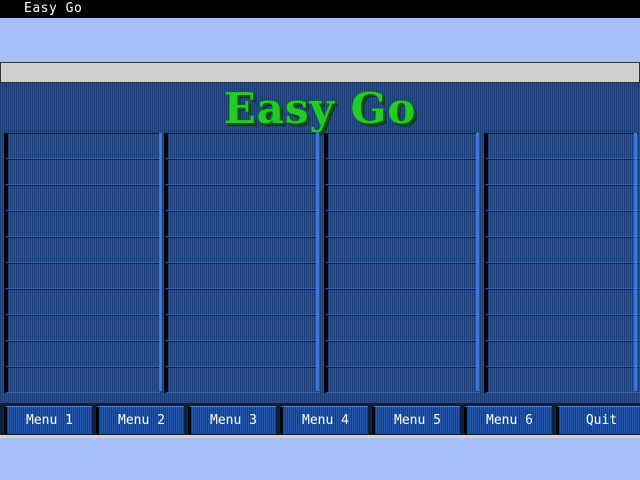 Image resolution: width=640 pixels, height=480 pixels. Describe the element at coordinates (598, 420) in the screenshot. I see `quit-button: Quit` at that location.